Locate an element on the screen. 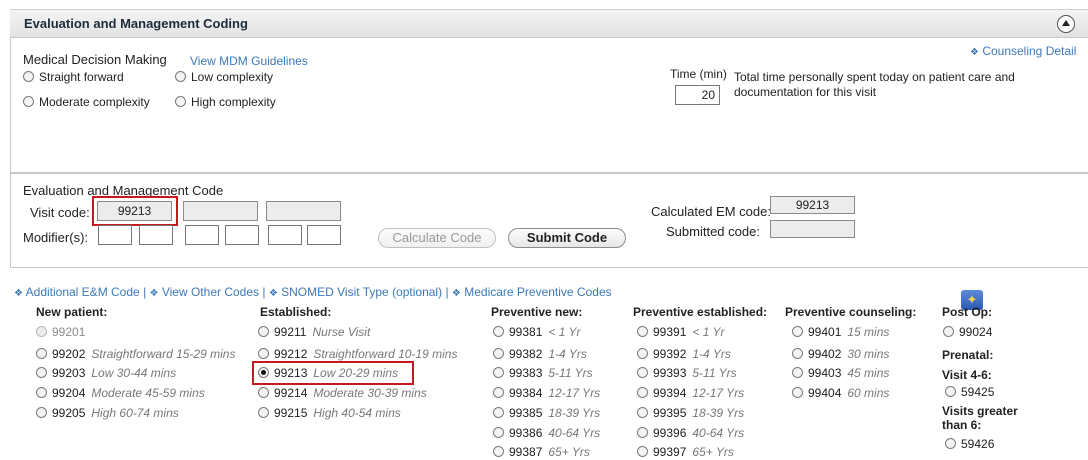 Image resolution: width=1088 pixels, height=460 pixels. code-option-99391: 99391 < 1 Yr is located at coordinates (681, 332).